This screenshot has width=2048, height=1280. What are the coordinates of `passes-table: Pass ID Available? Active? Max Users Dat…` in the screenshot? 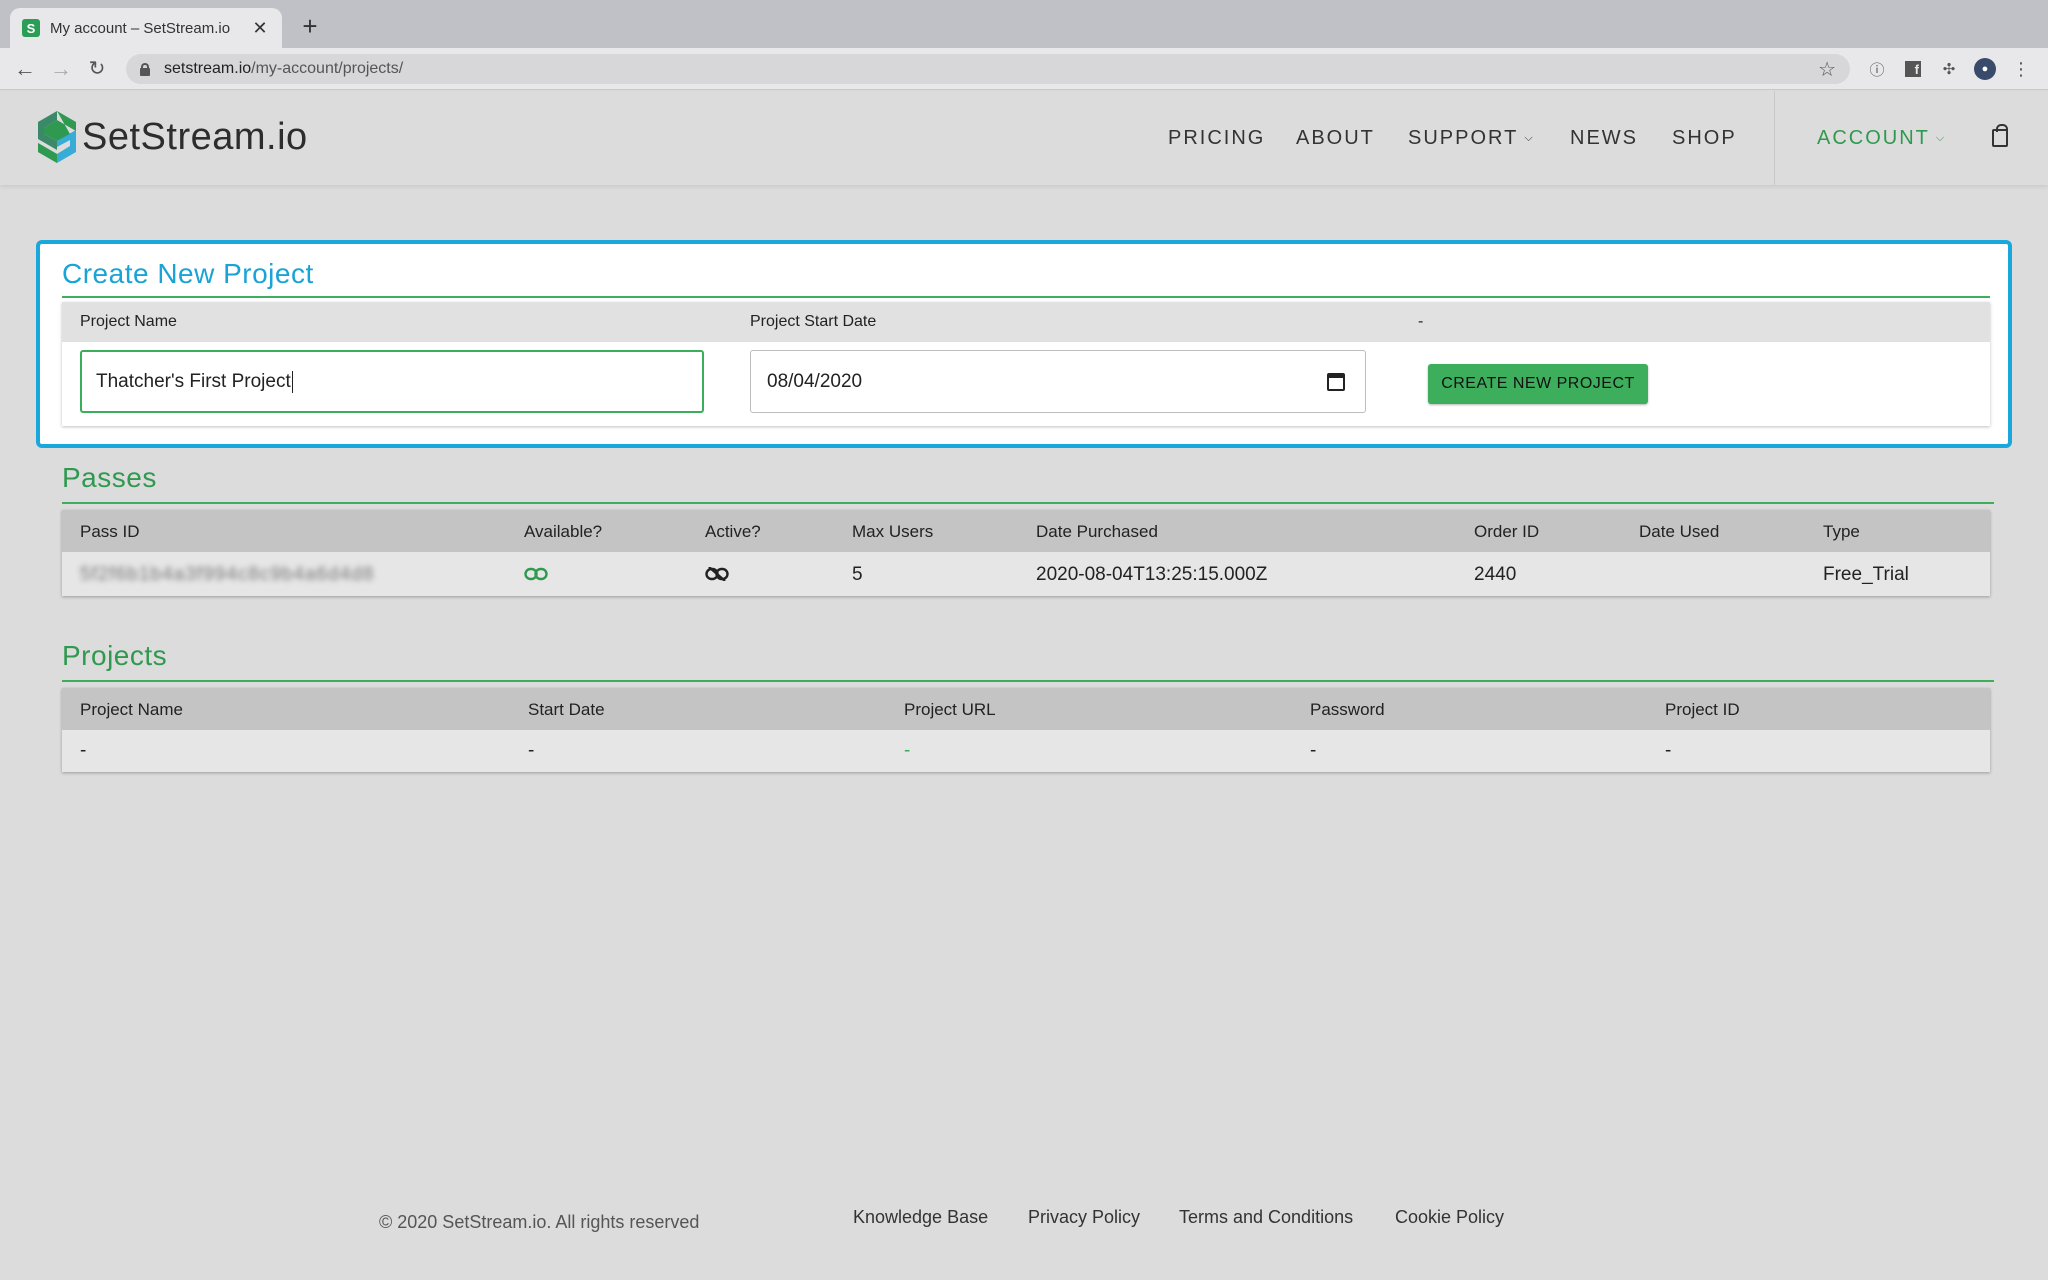 It's located at (1026, 553).